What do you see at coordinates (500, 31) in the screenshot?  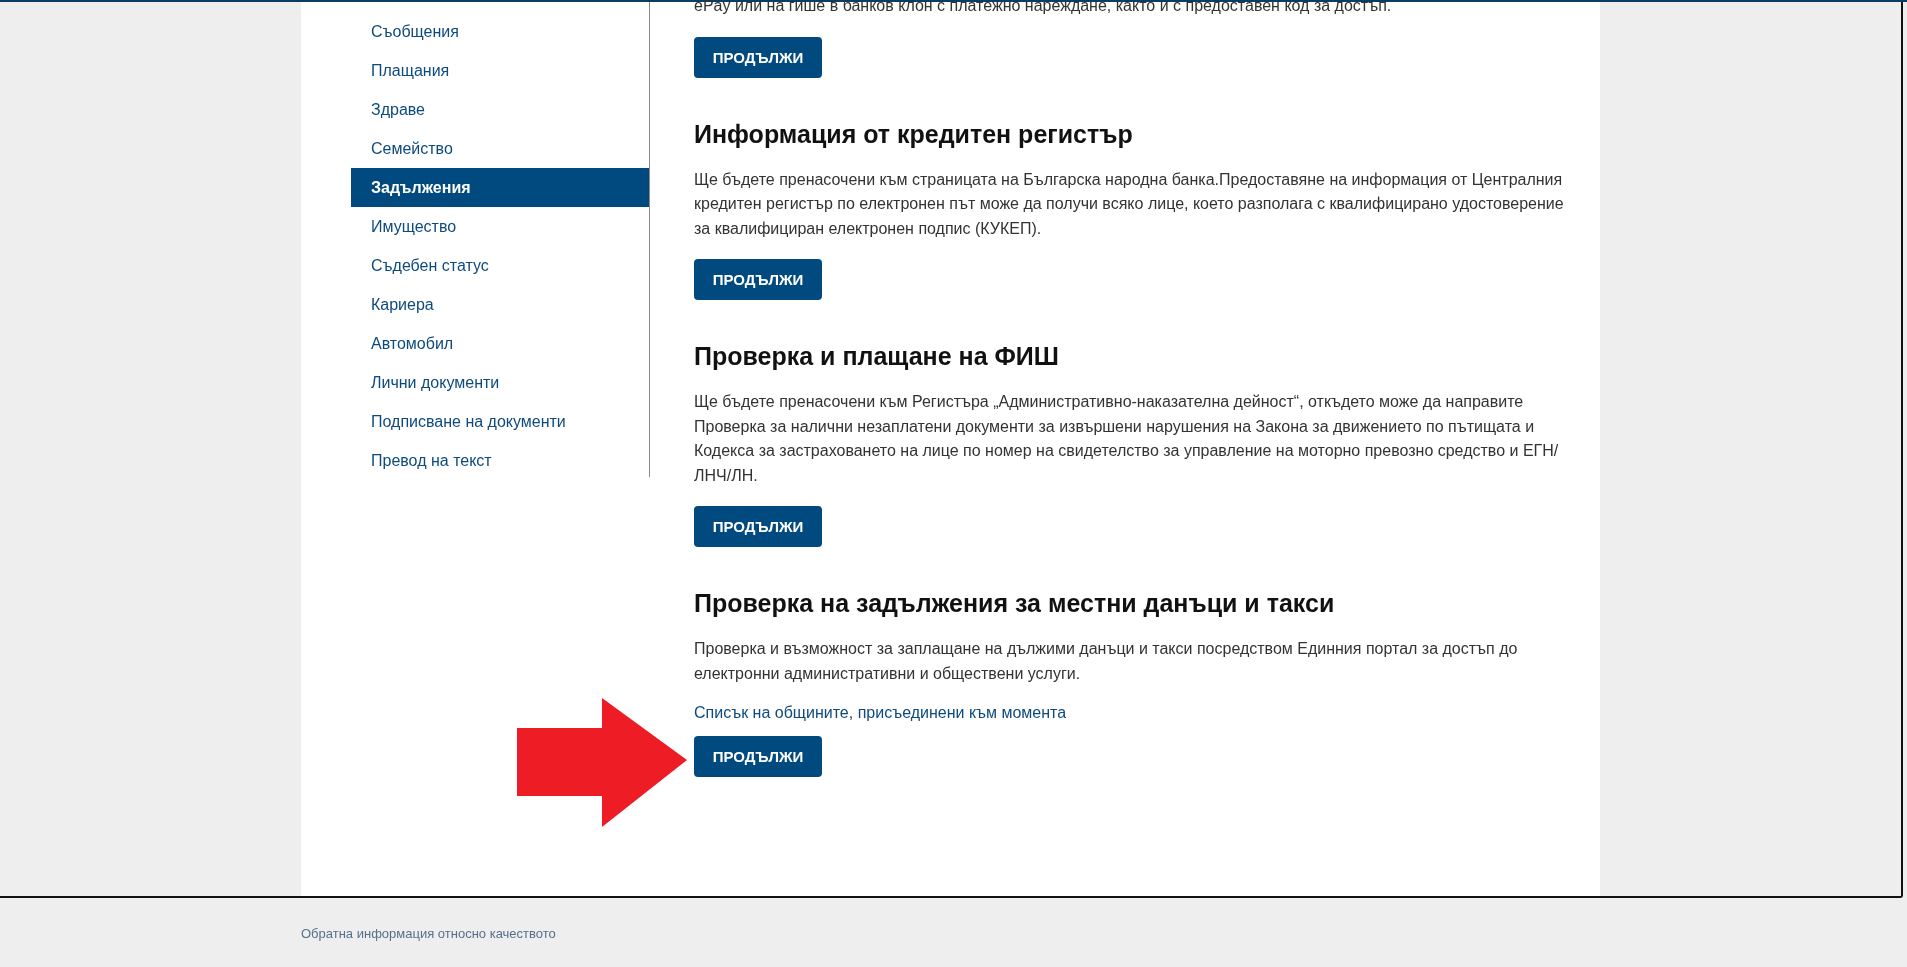 I see `sidebar-item: Съобщения` at bounding box center [500, 31].